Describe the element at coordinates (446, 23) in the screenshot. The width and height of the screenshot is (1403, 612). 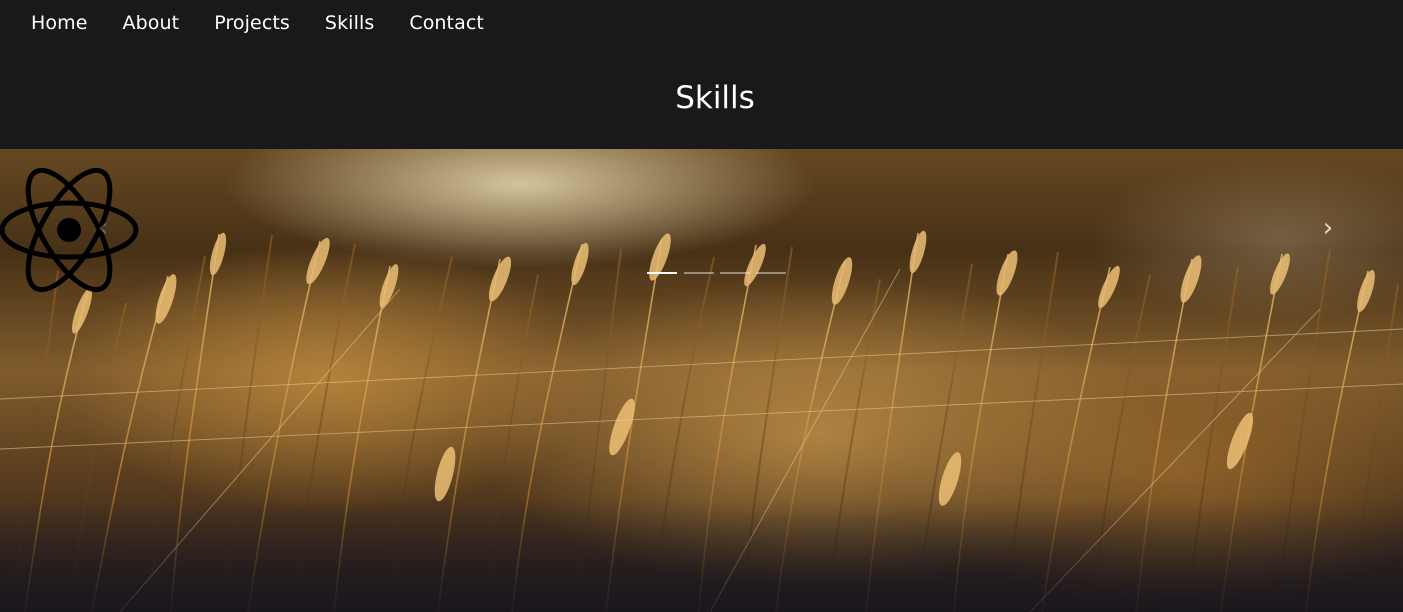
I see `nav-contact-link: Contact` at that location.